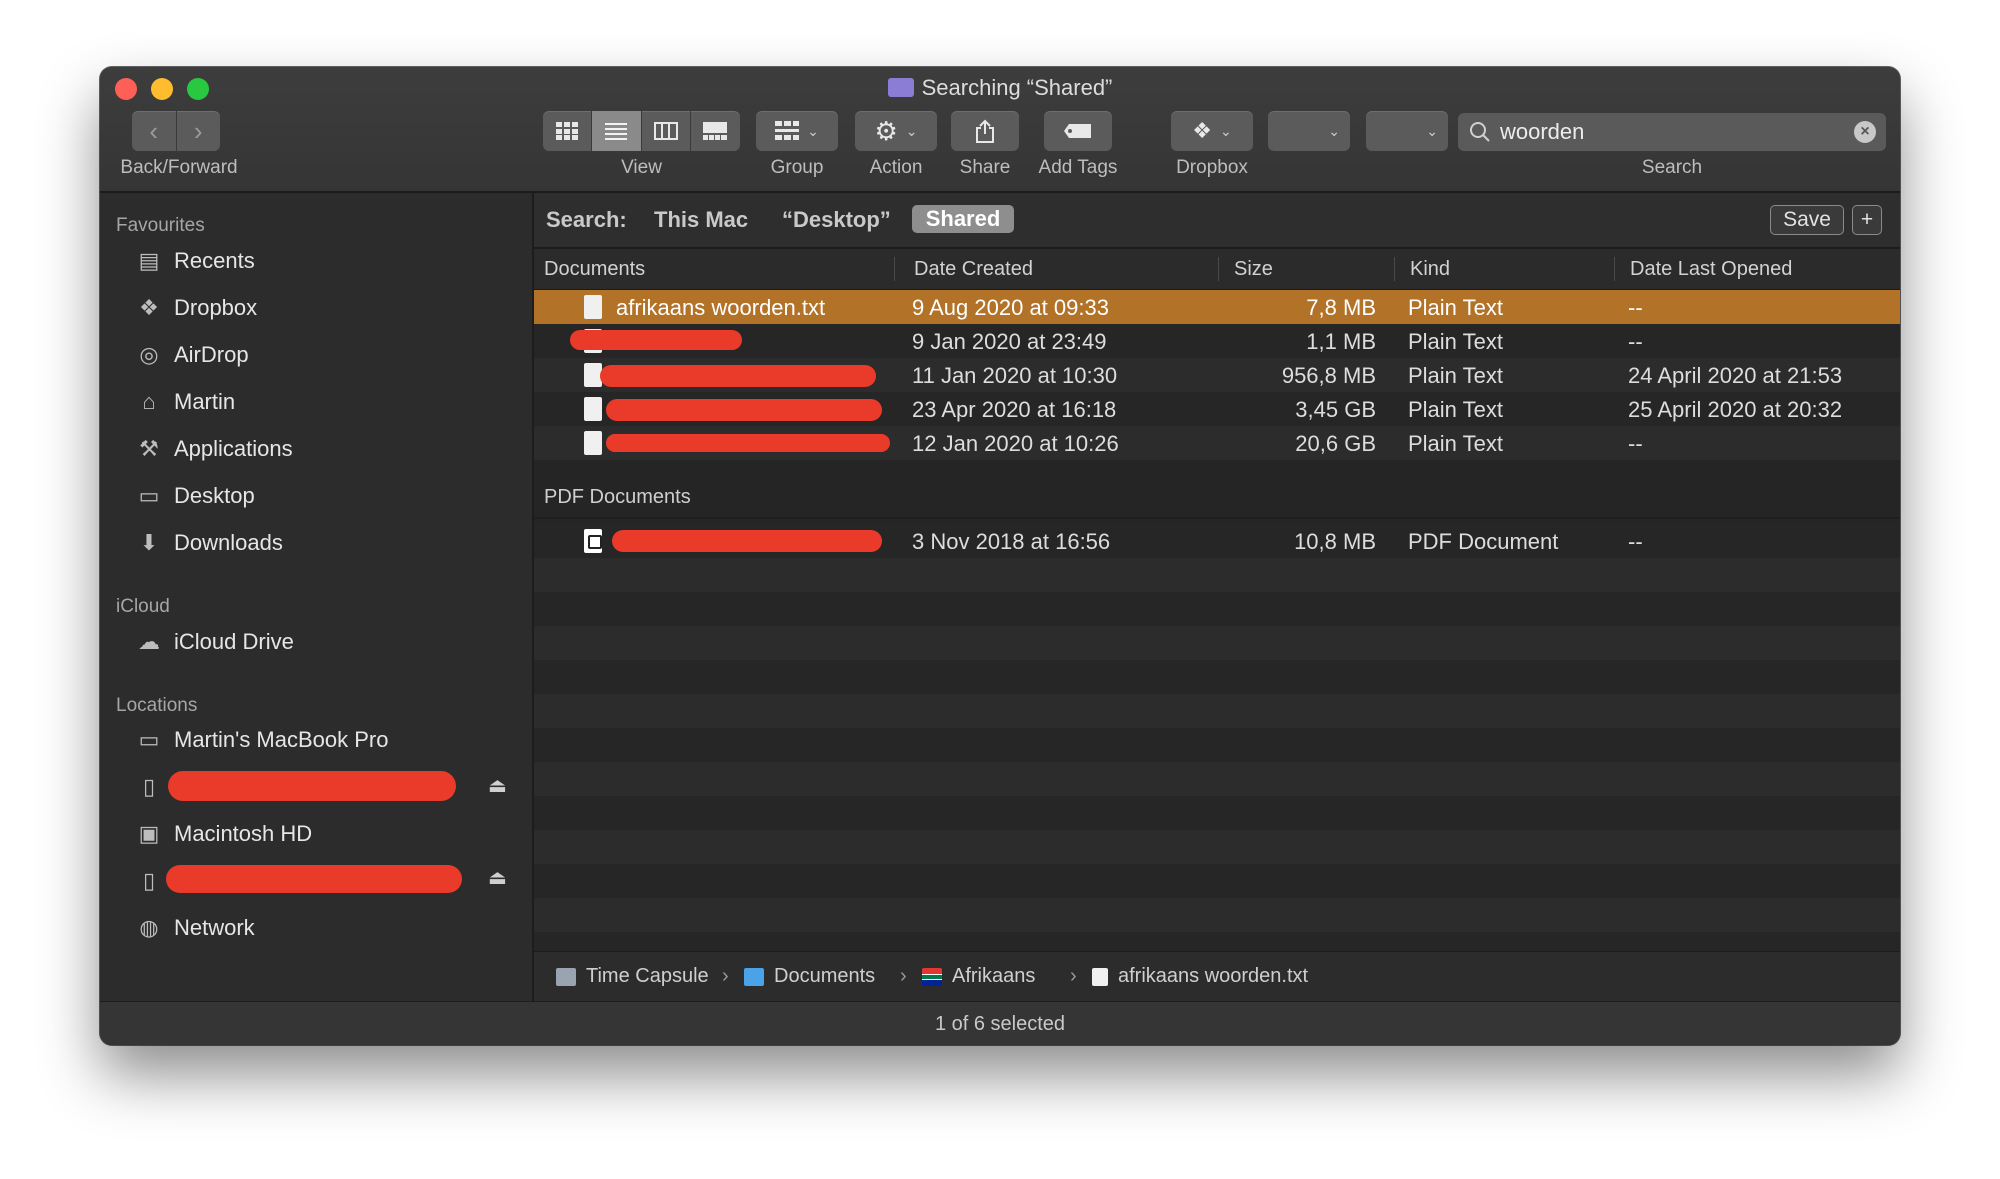 The height and width of the screenshot is (1179, 2000). What do you see at coordinates (1217, 518) in the screenshot?
I see `group-divider` at bounding box center [1217, 518].